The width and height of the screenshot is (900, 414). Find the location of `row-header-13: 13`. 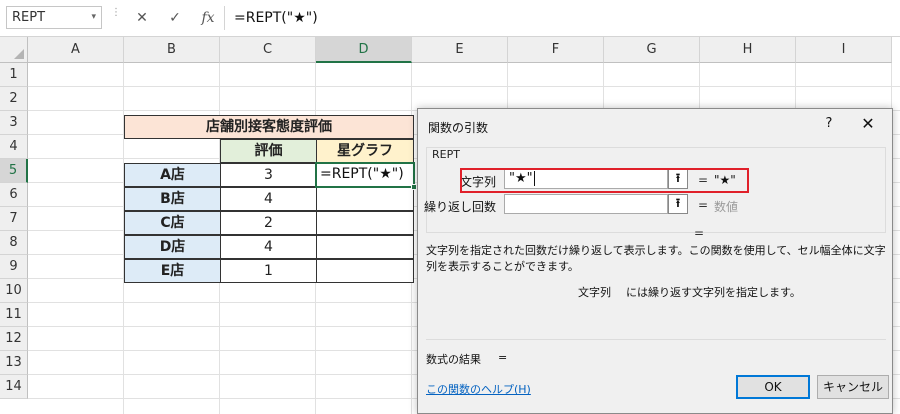

row-header-13: 13 is located at coordinates (14, 363).